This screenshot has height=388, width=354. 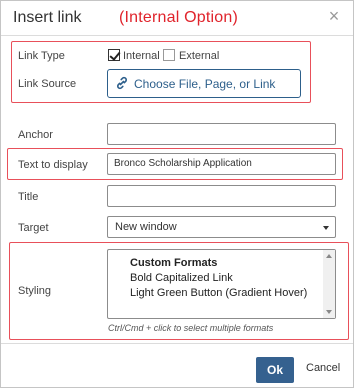 I want to click on anchor-input, so click(x=221, y=134).